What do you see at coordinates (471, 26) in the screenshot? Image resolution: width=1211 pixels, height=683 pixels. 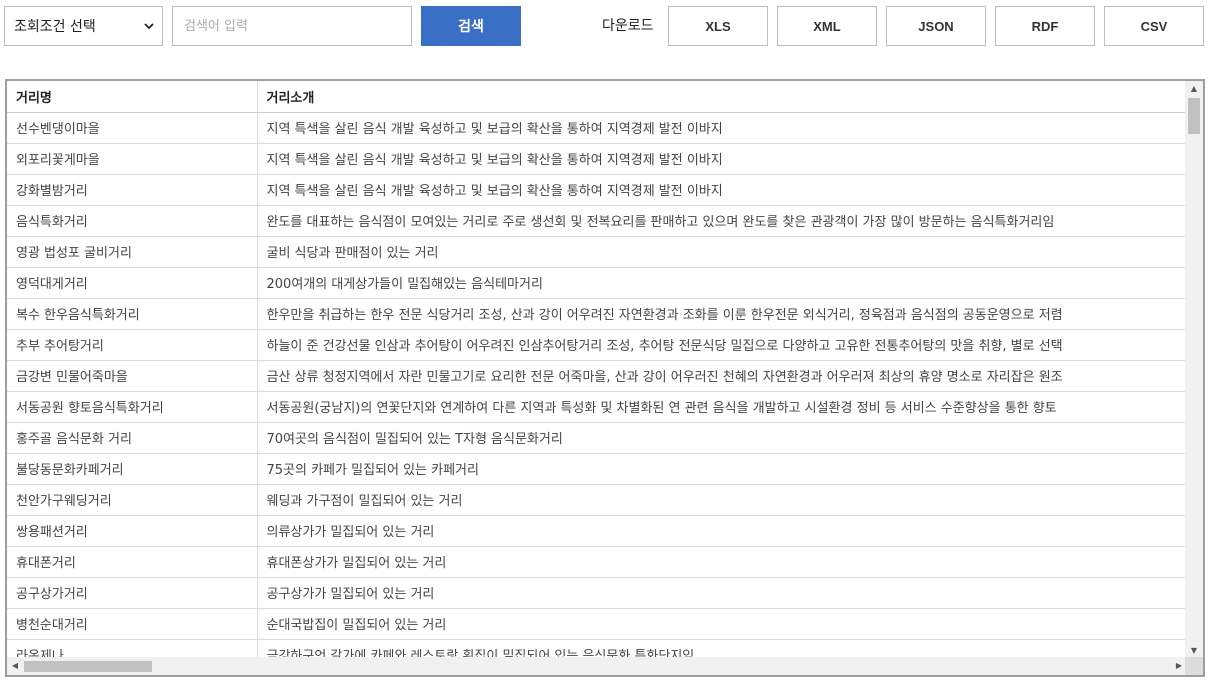 I see `search-button: 검색` at bounding box center [471, 26].